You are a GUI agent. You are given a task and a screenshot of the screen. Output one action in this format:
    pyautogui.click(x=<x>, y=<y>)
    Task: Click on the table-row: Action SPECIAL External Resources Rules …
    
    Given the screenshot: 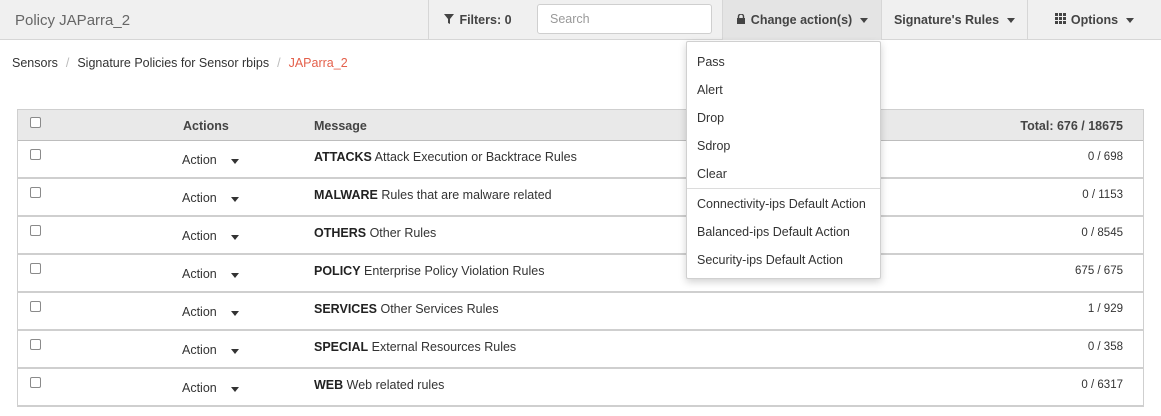 What is the action you would take?
    pyautogui.click(x=580, y=350)
    